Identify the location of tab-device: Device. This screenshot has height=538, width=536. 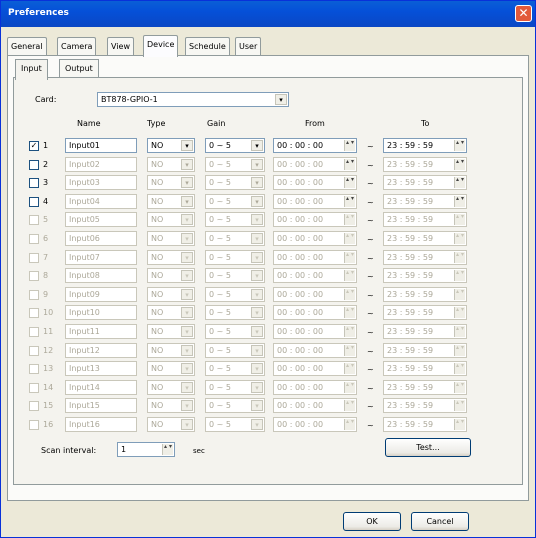
(161, 46).